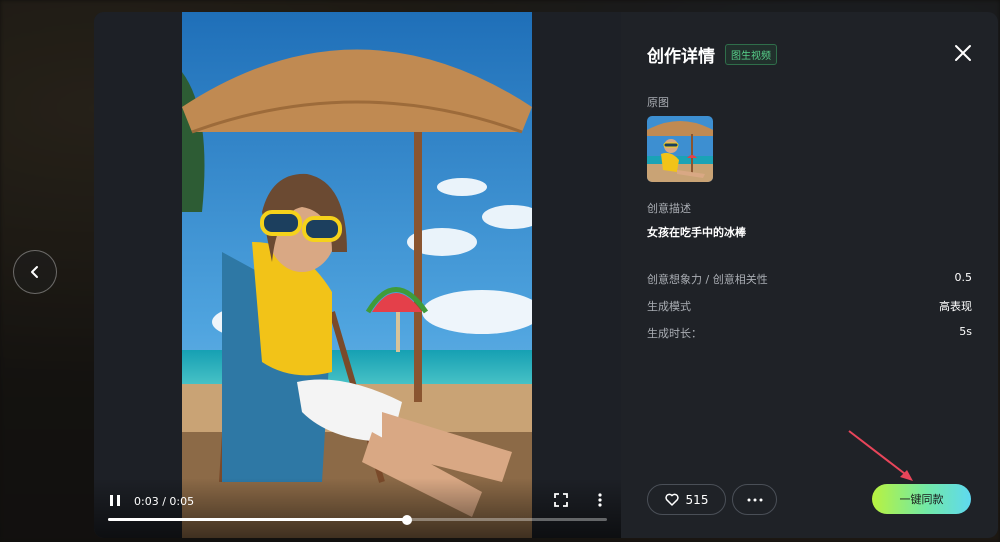  I want to click on description-text: 女孩在吃手中的冰棒, so click(696, 232).